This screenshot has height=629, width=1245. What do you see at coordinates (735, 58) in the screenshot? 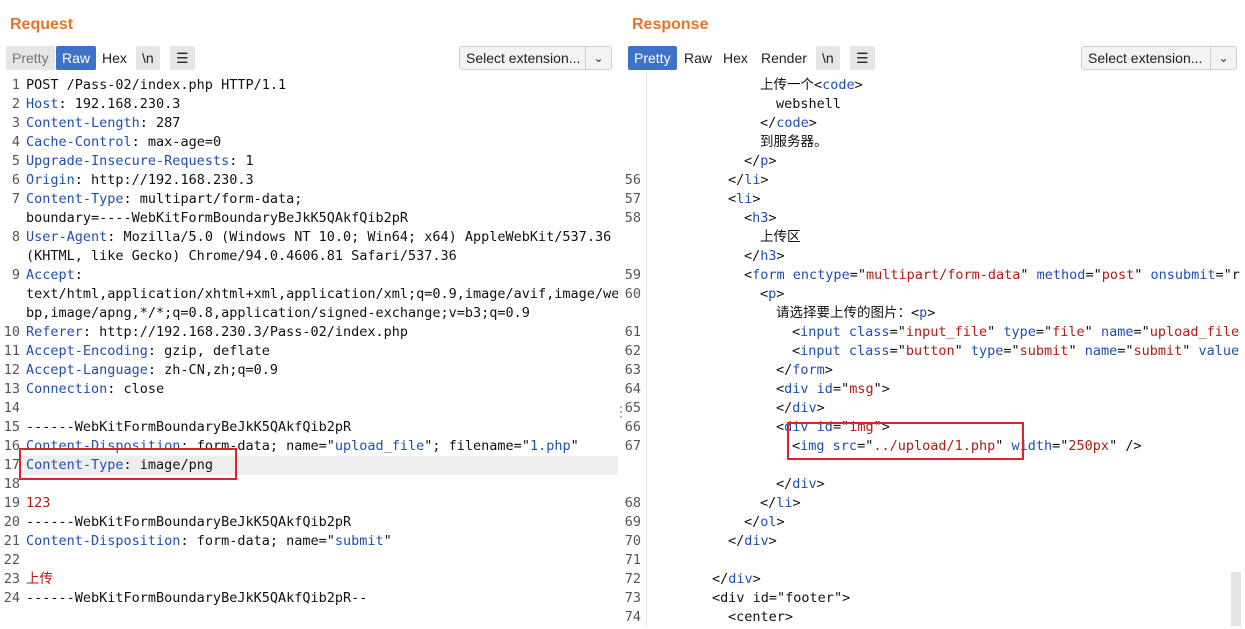
I see `response-tab-hex: Hex` at bounding box center [735, 58].